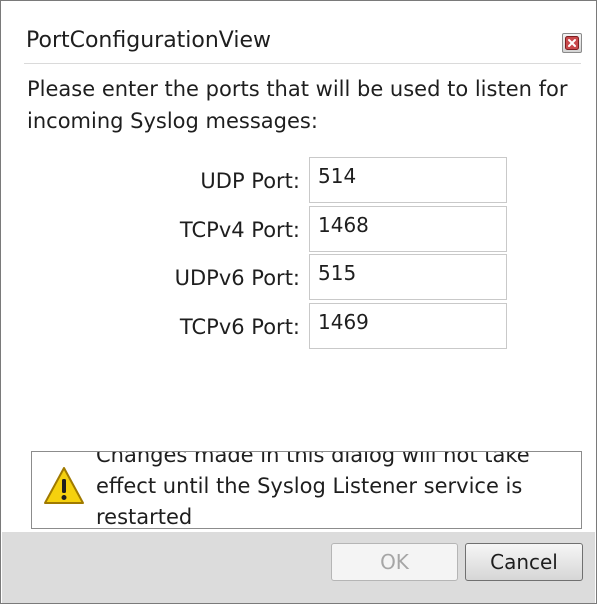  What do you see at coordinates (149, 40) in the screenshot?
I see `window-title: PortConfigurationView` at bounding box center [149, 40].